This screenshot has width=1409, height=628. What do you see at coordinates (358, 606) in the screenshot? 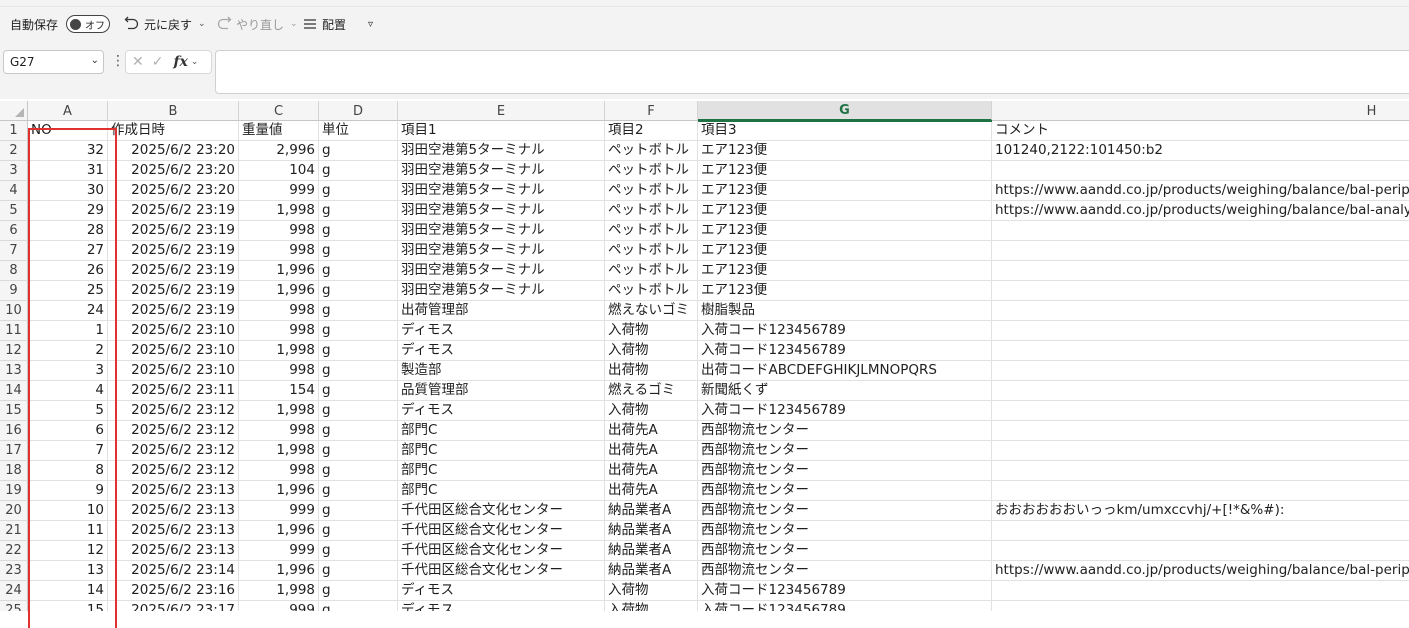
I see `cell-d25: g` at bounding box center [358, 606].